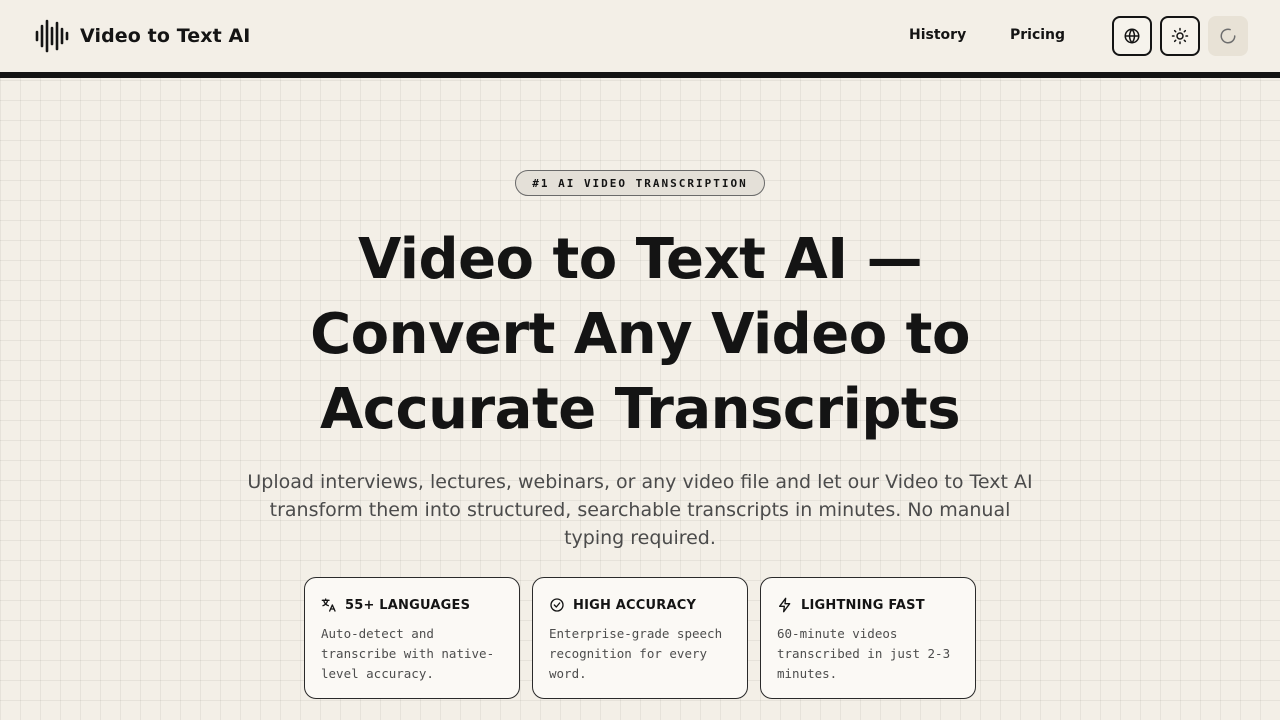 The image size is (1280, 720). I want to click on hero-title-line: Accurate Transcripts, so click(640, 409).